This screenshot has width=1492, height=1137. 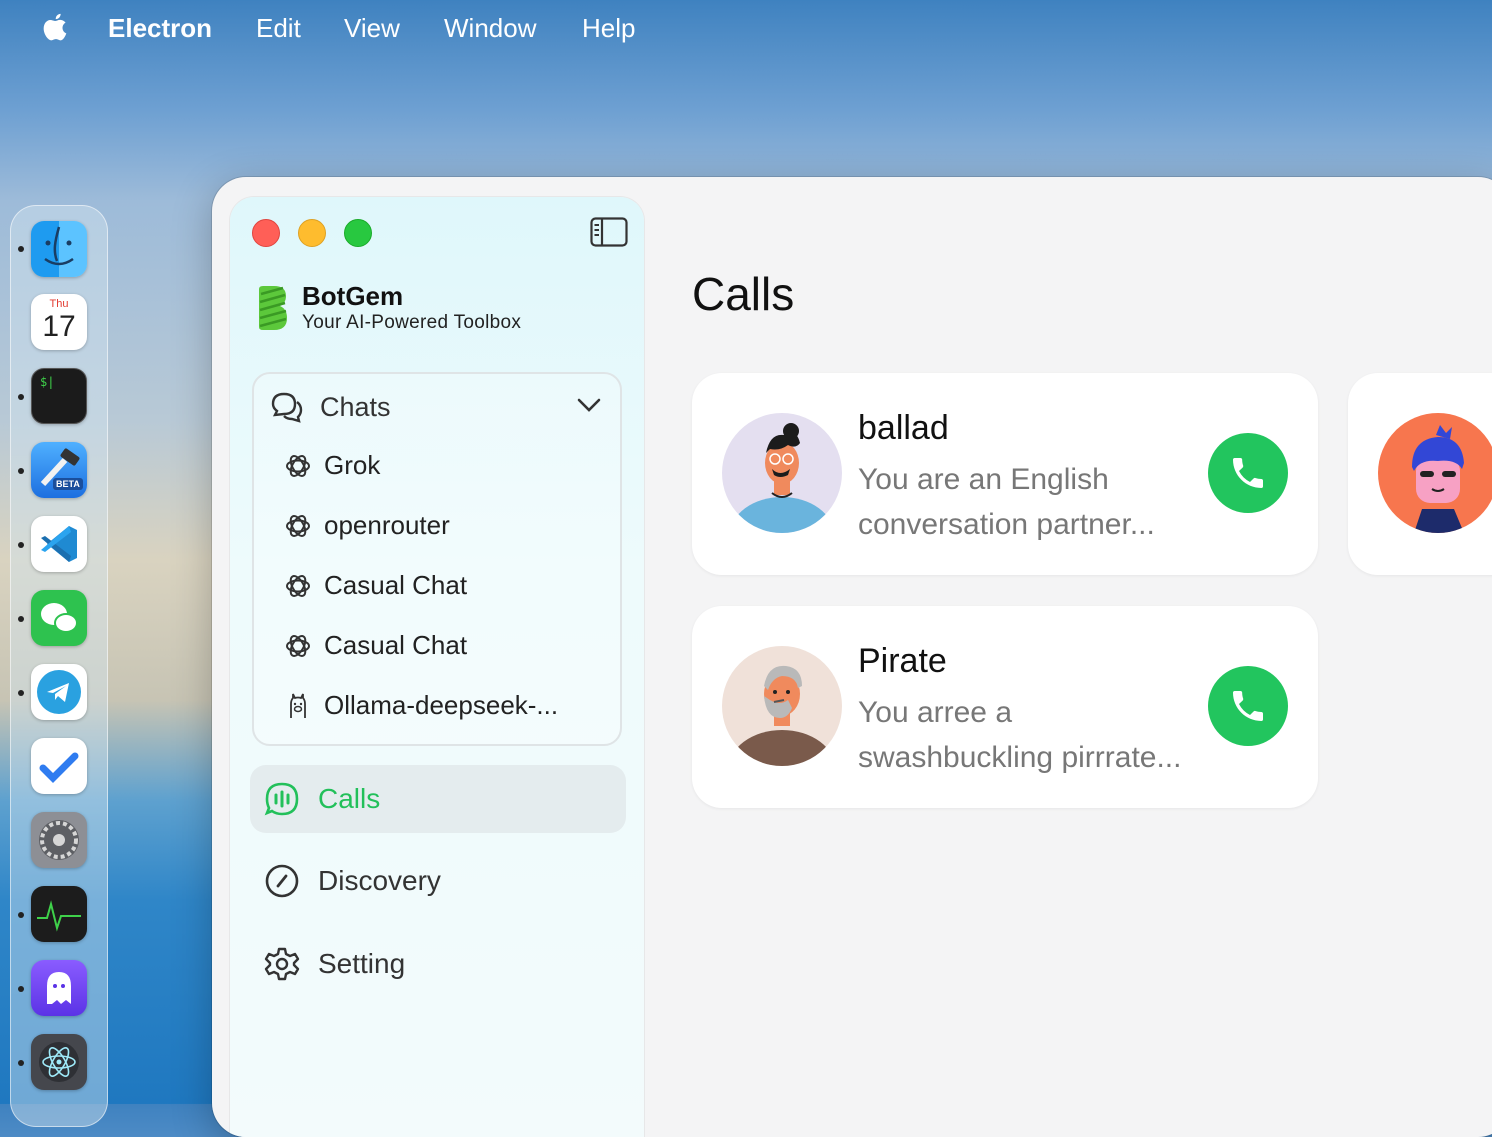 I want to click on tasks-icon, so click(x=59, y=766).